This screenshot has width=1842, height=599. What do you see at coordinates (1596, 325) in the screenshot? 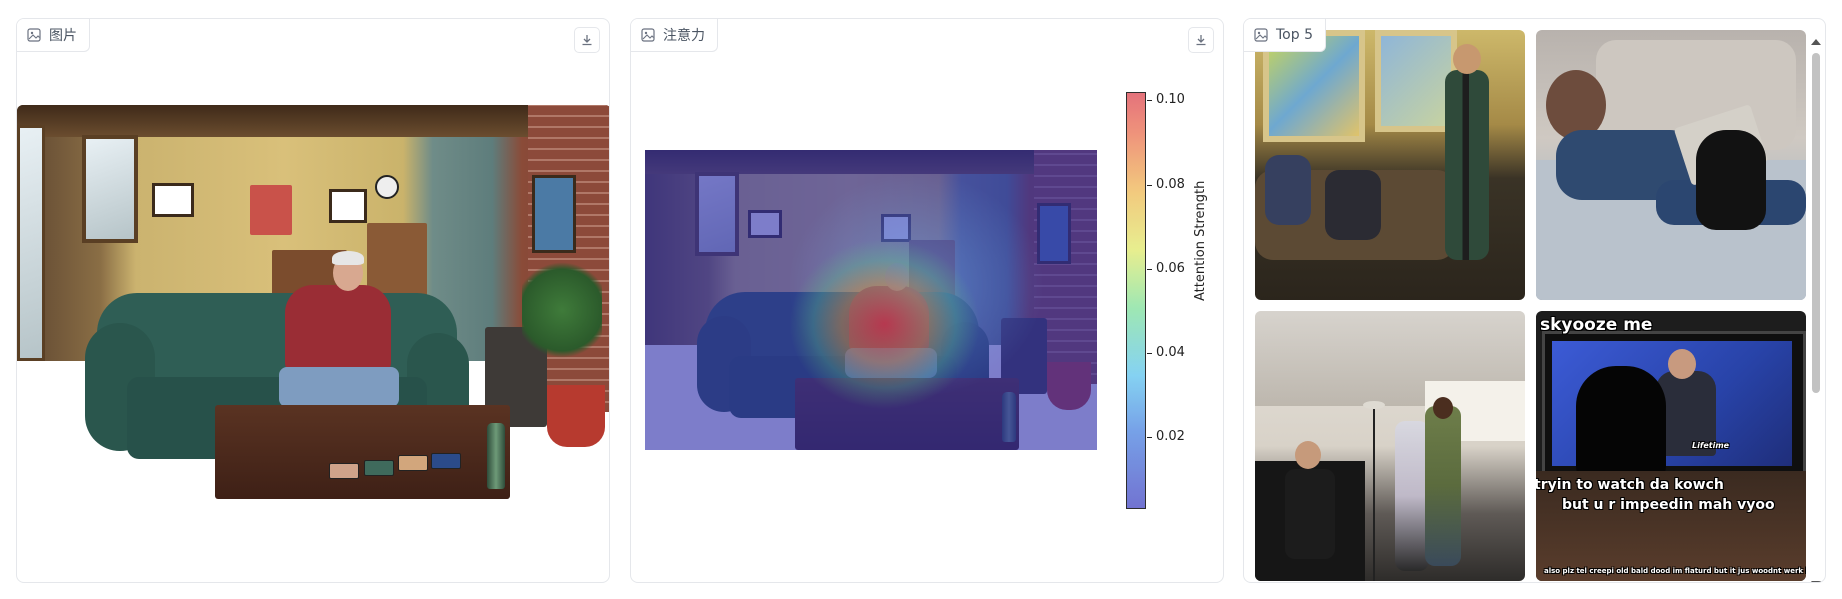
I see `meme-caption-top: skyooze me` at bounding box center [1596, 325].